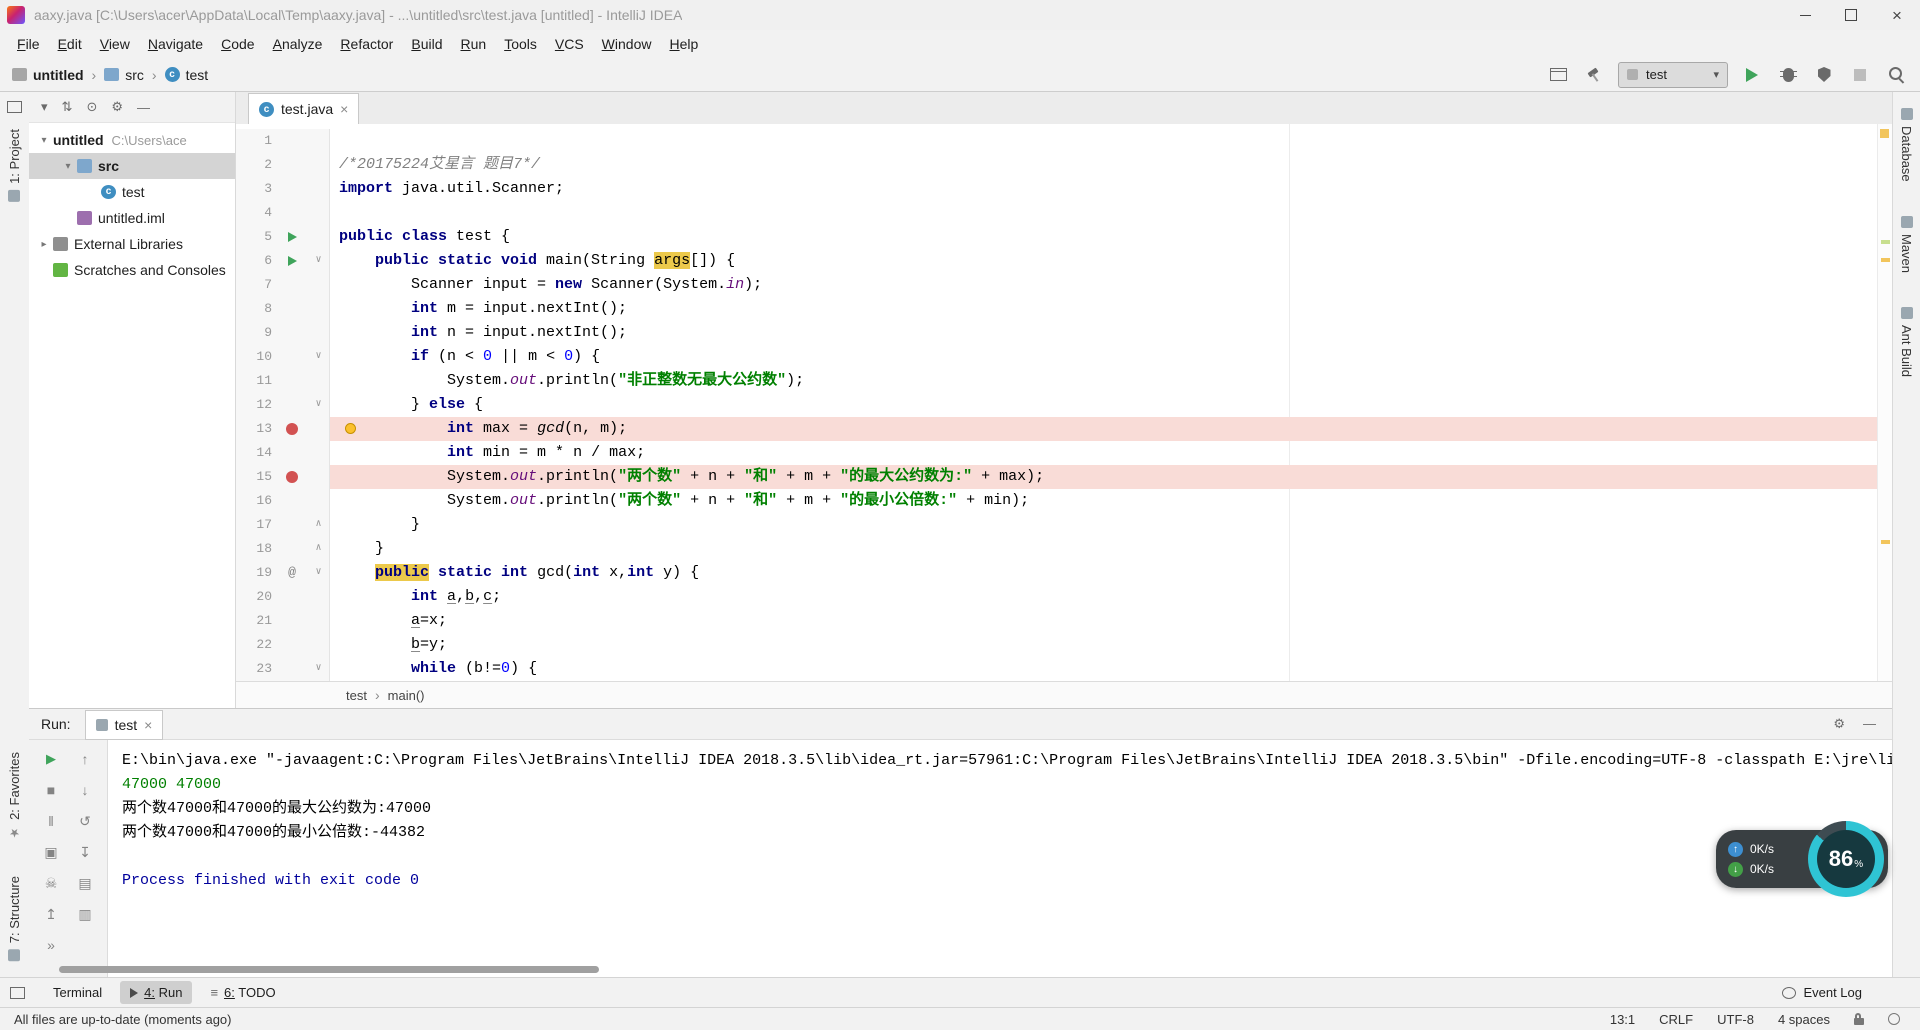 Image resolution: width=1920 pixels, height=1030 pixels. I want to click on lock-icon, so click(1859, 1018).